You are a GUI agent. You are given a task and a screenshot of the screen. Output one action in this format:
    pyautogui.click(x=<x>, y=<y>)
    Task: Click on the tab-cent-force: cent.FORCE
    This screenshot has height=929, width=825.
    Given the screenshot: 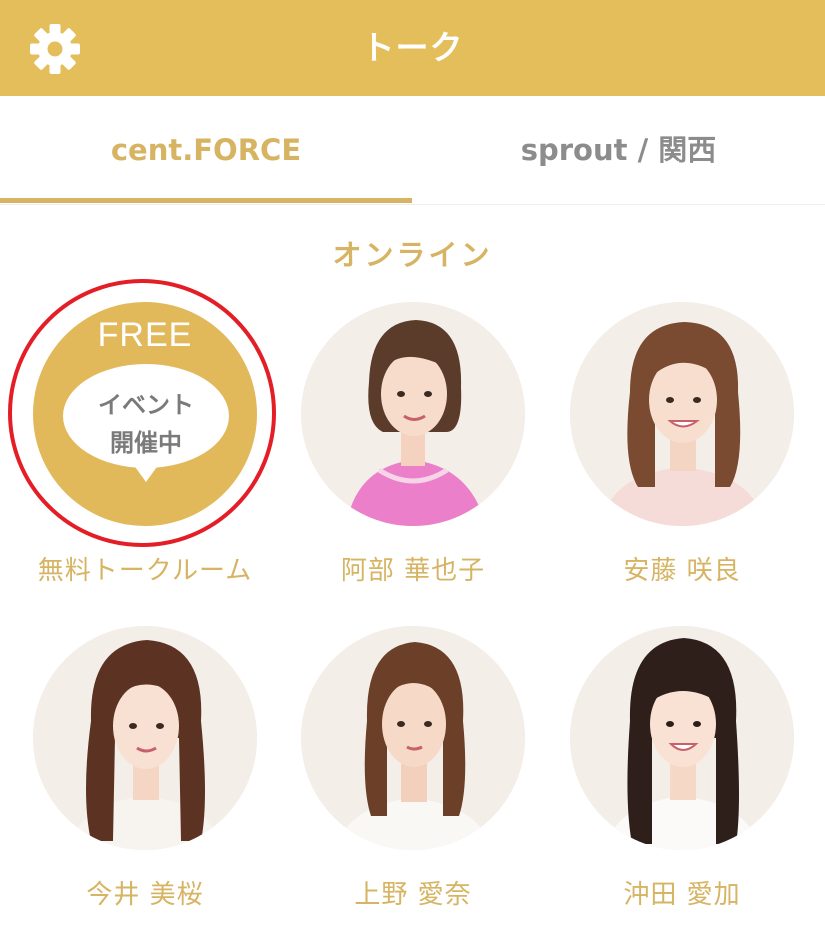 What is the action you would take?
    pyautogui.click(x=206, y=150)
    